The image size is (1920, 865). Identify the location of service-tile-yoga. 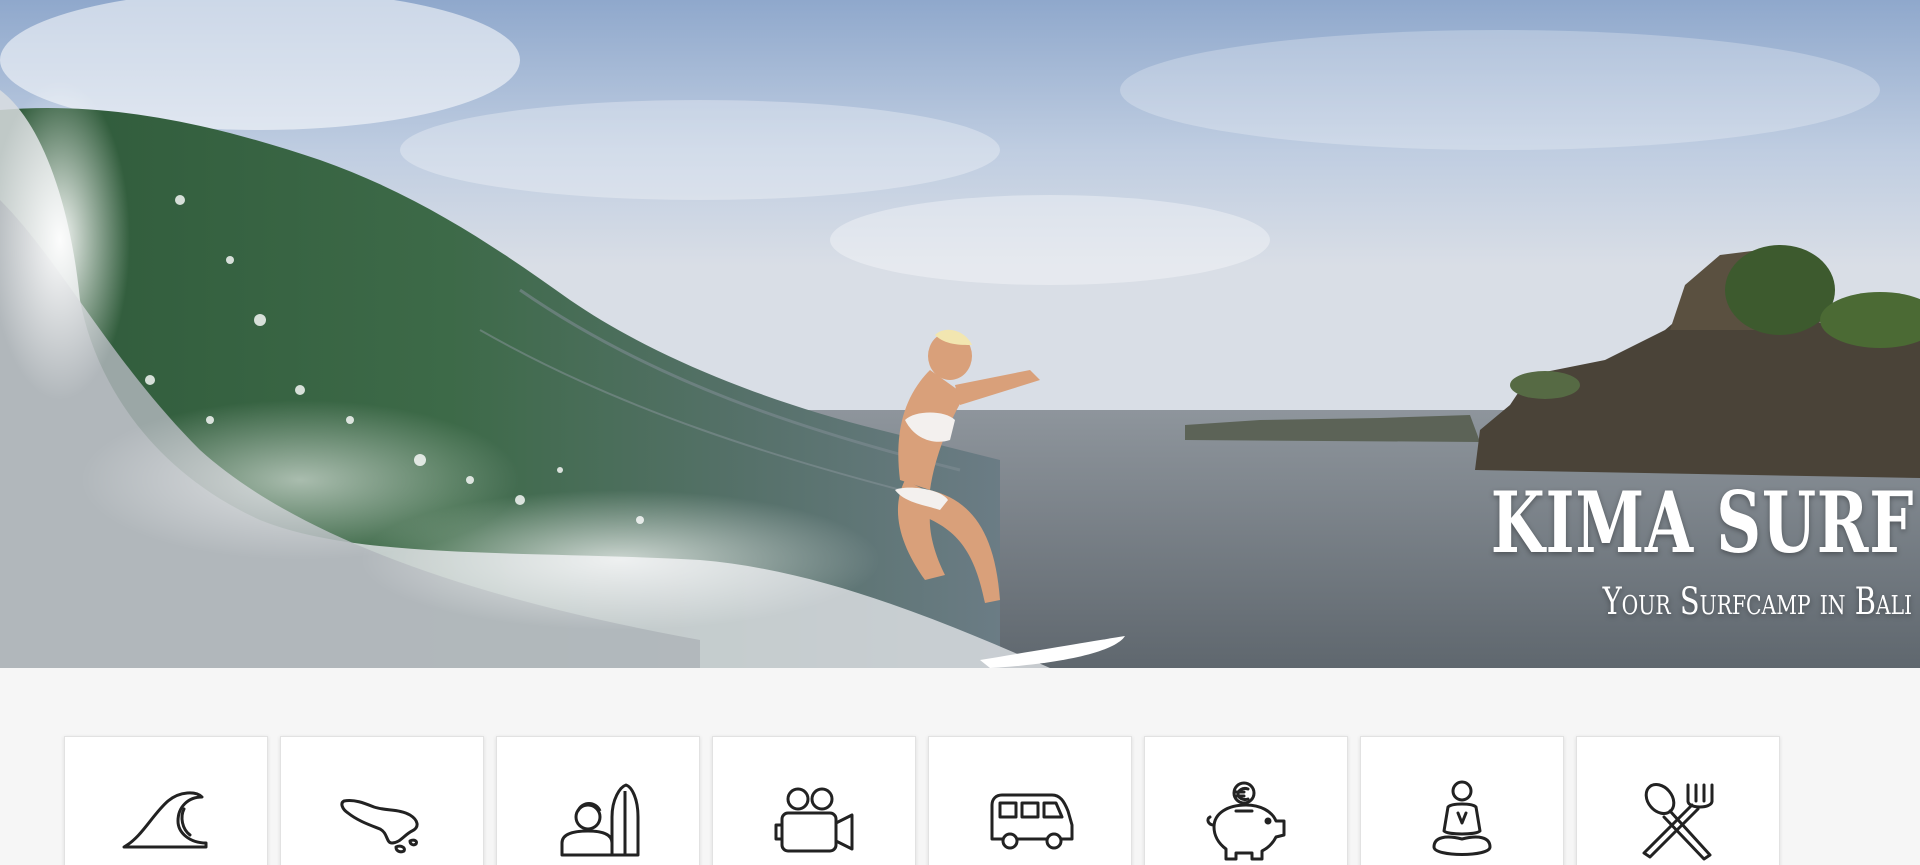
(1462, 800).